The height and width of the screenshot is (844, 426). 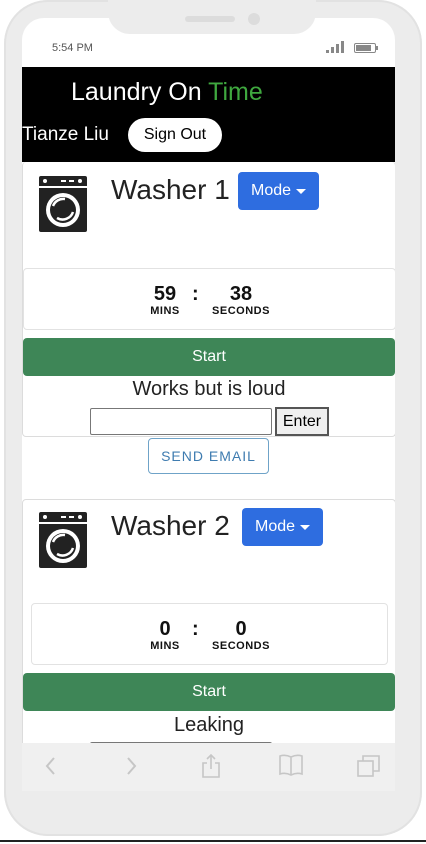 I want to click on battery-tip, so click(x=377, y=48).